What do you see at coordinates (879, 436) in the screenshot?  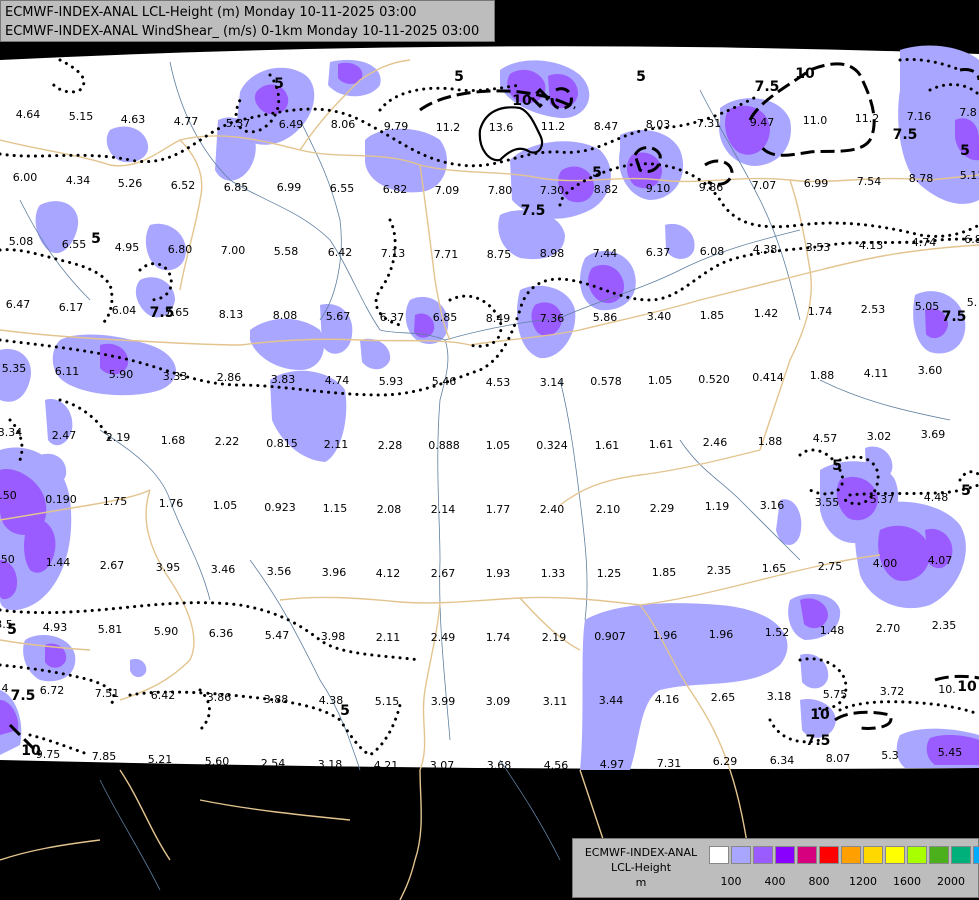 I see `grid-value-label: 3.02` at bounding box center [879, 436].